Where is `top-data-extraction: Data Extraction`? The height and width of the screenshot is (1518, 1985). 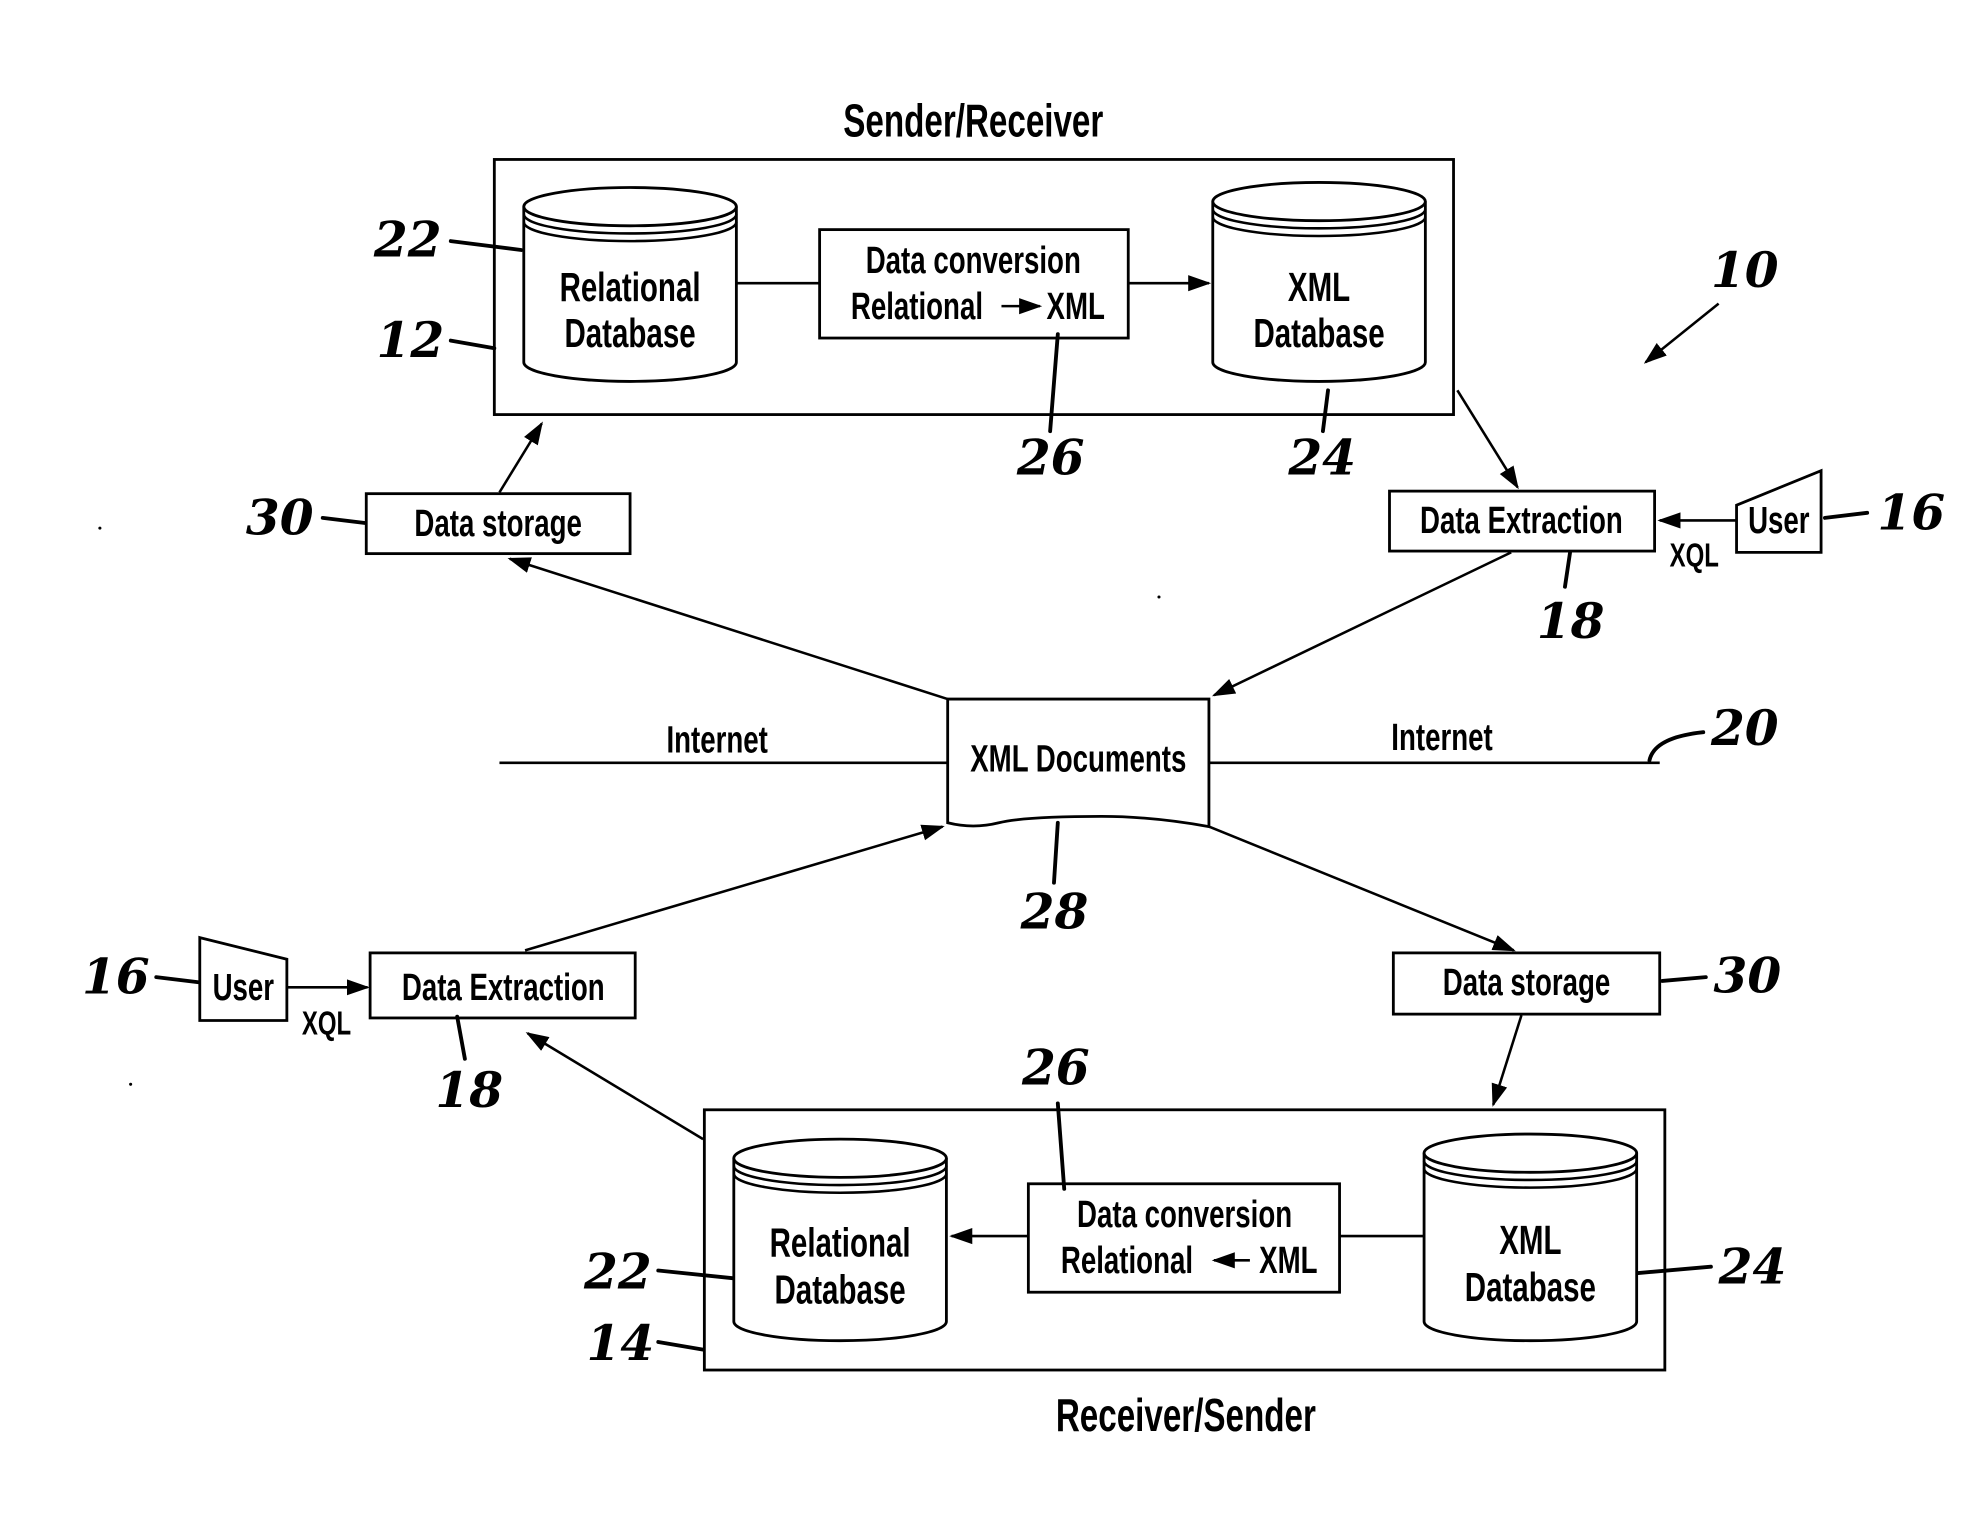
top-data-extraction: Data Extraction is located at coordinates (1522, 521).